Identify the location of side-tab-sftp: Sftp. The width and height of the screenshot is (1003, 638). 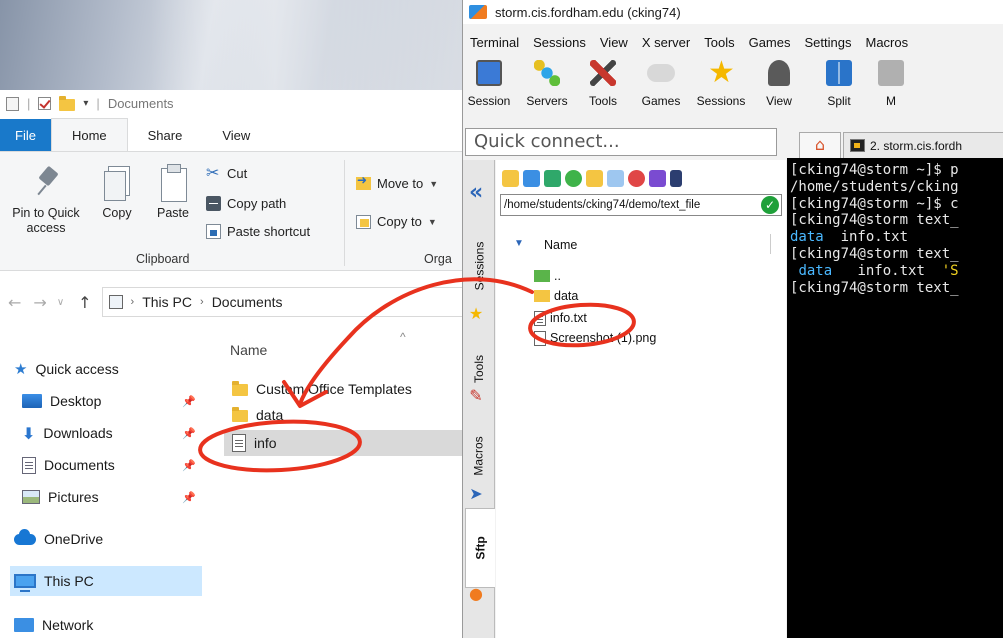
(480, 548).